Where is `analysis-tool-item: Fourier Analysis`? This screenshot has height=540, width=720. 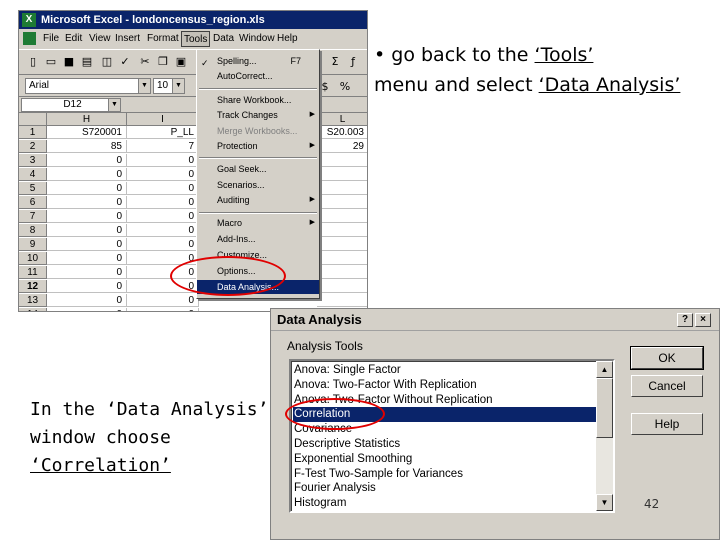
analysis-tool-item: Fourier Analysis is located at coordinates (445, 488).